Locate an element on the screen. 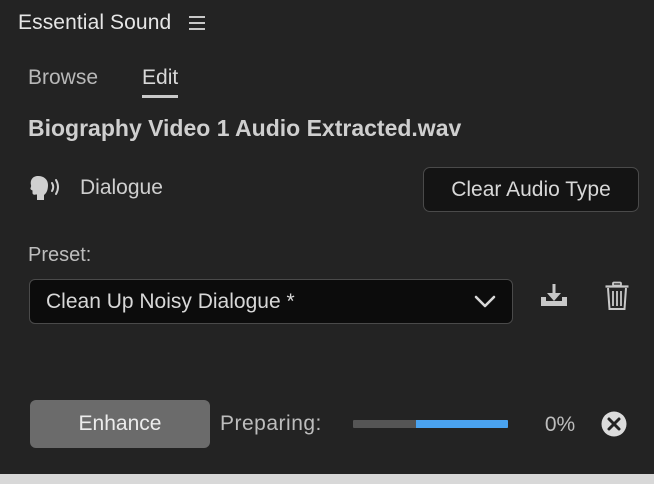  cancel-icon is located at coordinates (614, 424).